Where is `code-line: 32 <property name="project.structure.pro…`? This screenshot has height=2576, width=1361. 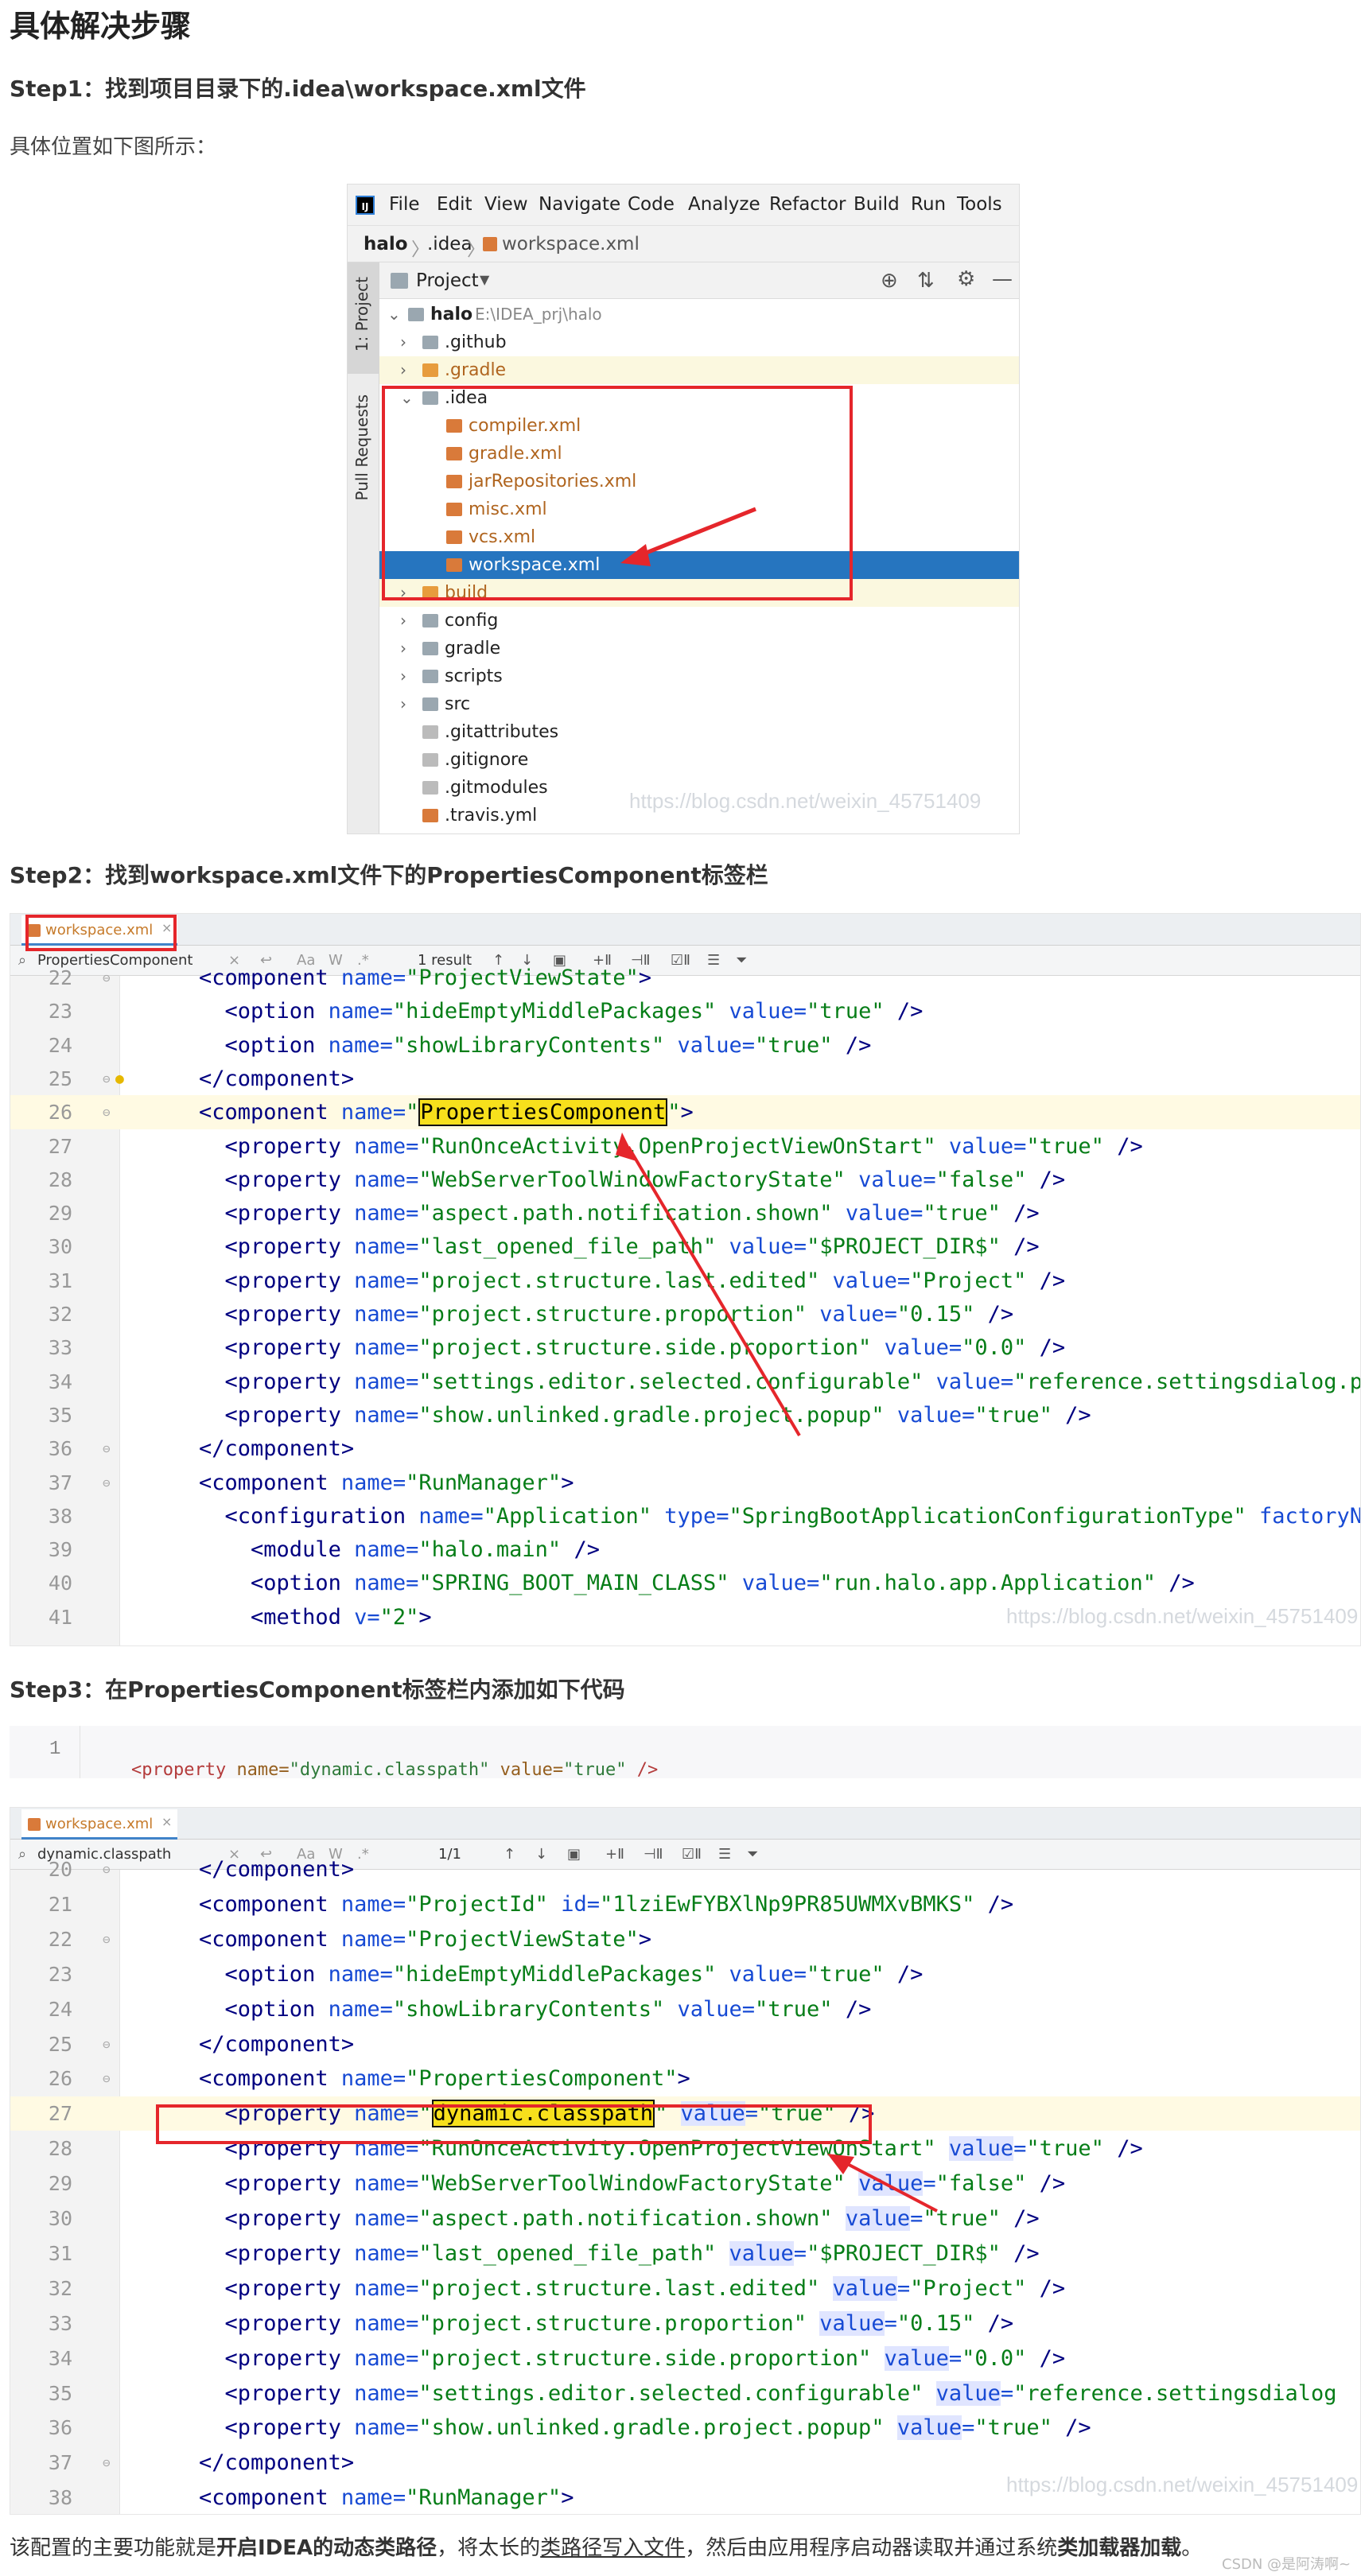
code-line: 32 <property name="project.structure.pro… is located at coordinates (685, 1314).